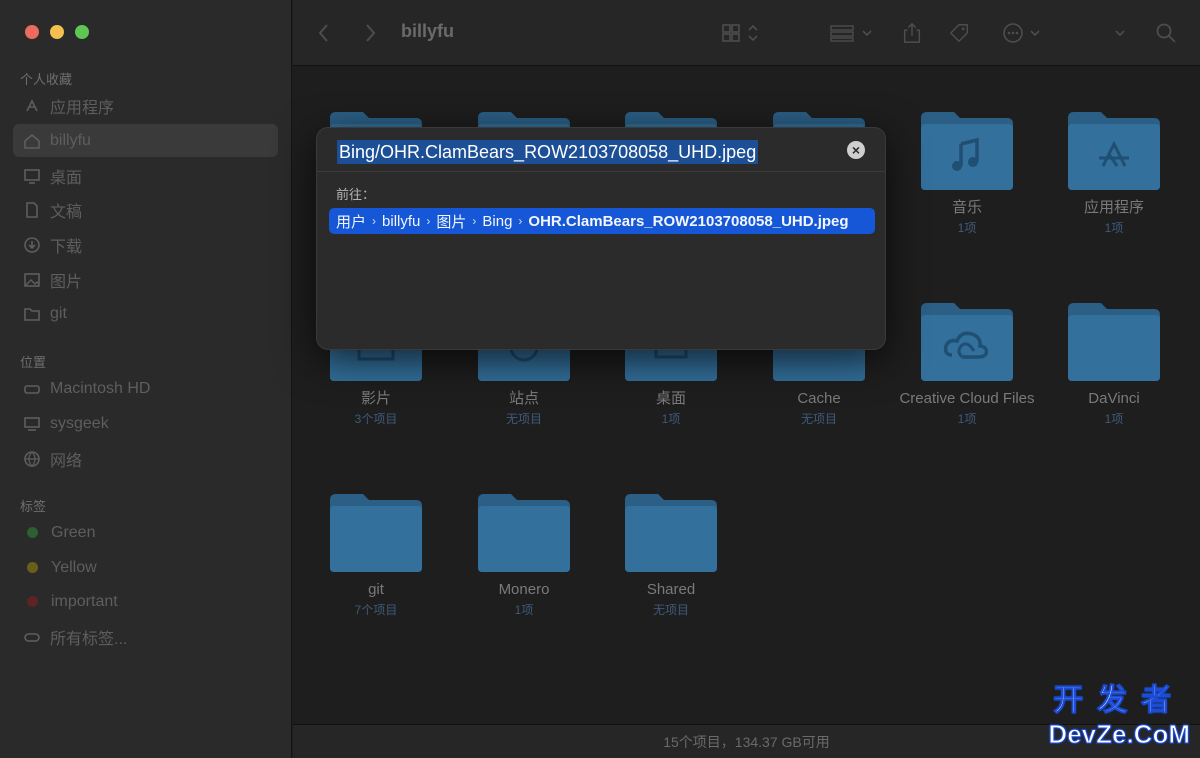  I want to click on folder-monero: Monero 1项, so click(524, 554).